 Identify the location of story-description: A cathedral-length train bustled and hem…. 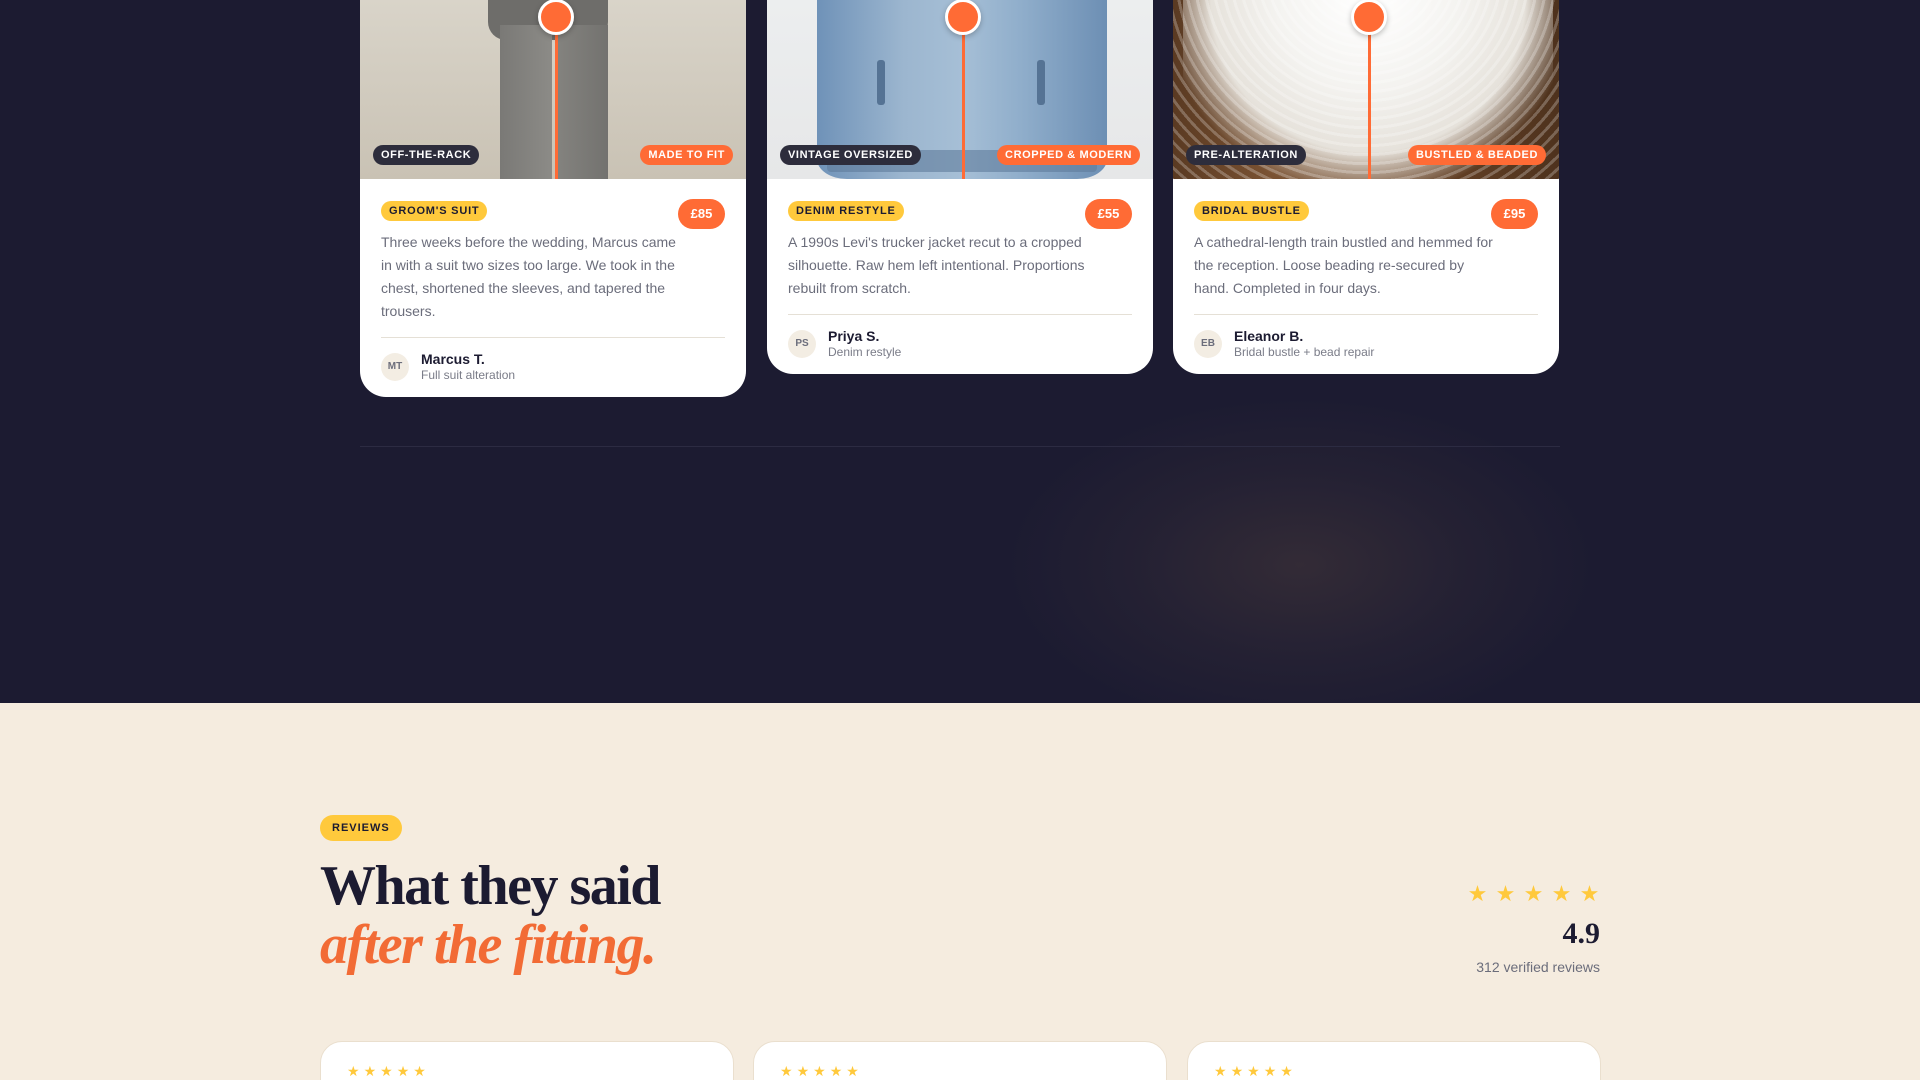
(1343, 265).